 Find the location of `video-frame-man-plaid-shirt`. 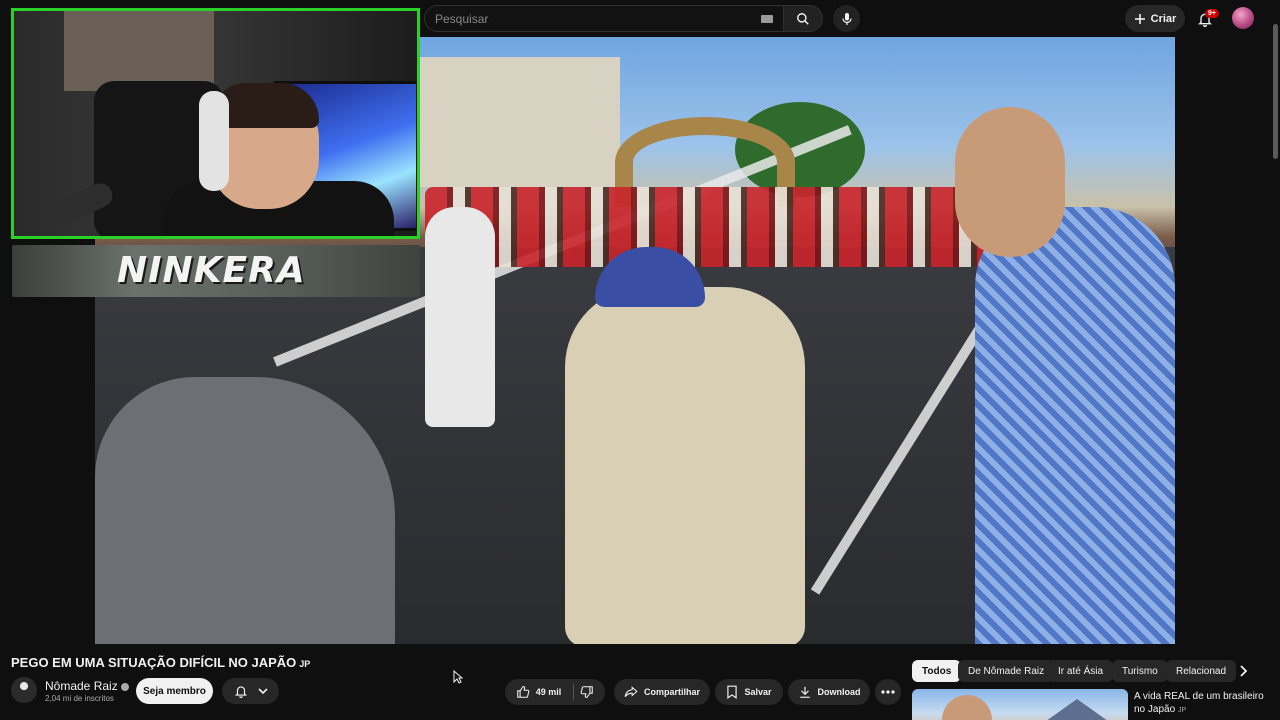

video-frame-man-plaid-shirt is located at coordinates (1075, 425).